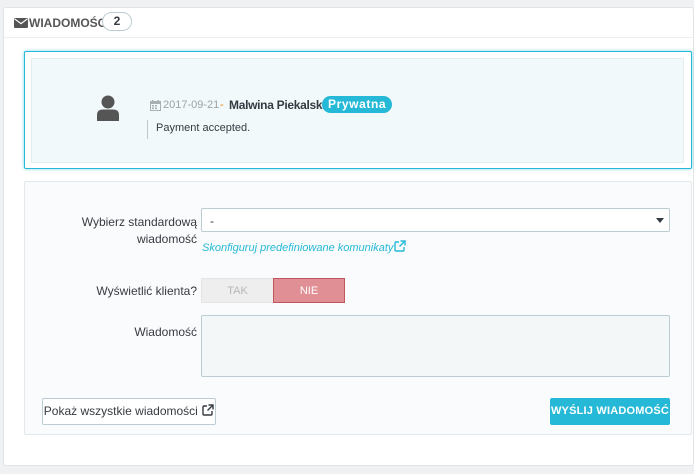  I want to click on message-date: 2017-09-21, so click(191, 105).